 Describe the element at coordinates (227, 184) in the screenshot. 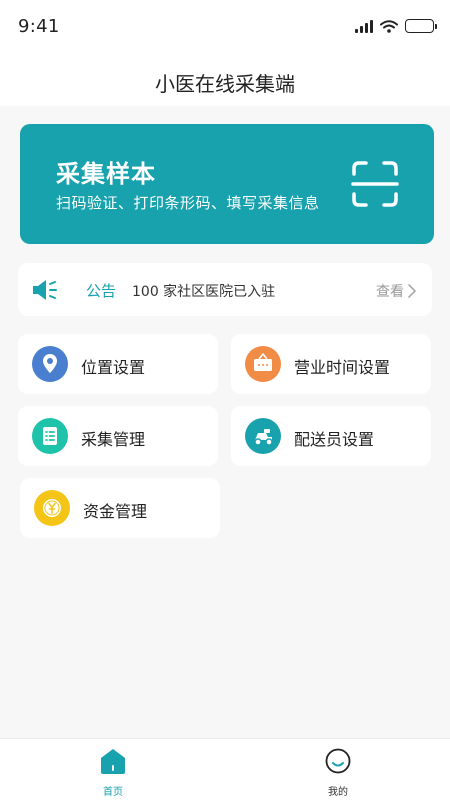

I see `collect-sample-card: 采集样本 扫码验证、打印条形码、填写采集信息` at that location.